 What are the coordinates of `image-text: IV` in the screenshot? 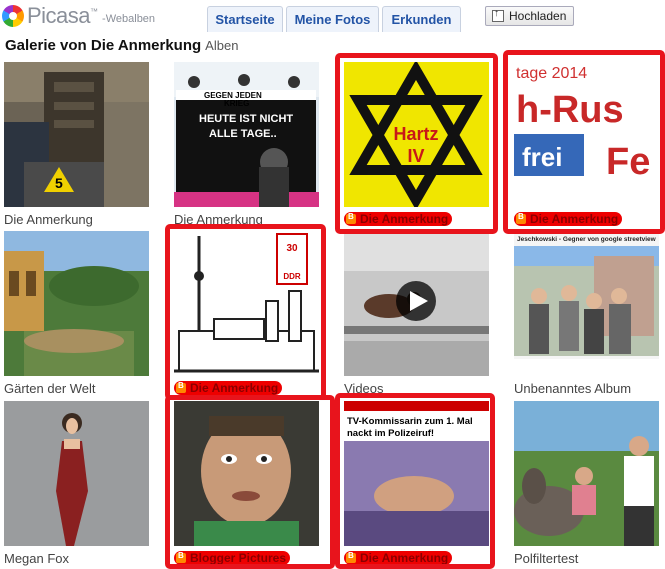 It's located at (415, 156).